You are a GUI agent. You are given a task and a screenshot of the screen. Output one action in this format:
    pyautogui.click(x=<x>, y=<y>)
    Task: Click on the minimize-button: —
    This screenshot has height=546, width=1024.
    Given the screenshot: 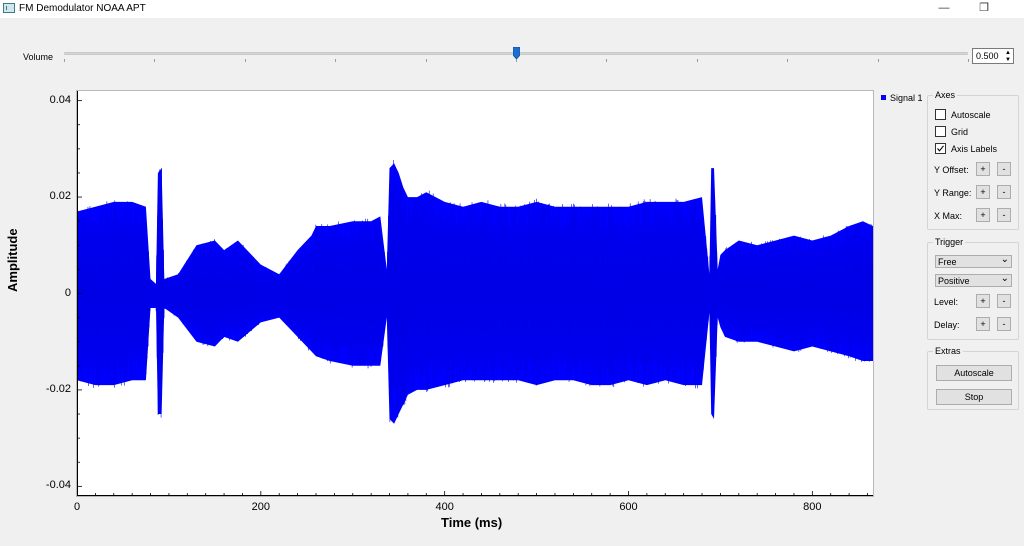 What is the action you would take?
    pyautogui.click(x=944, y=9)
    